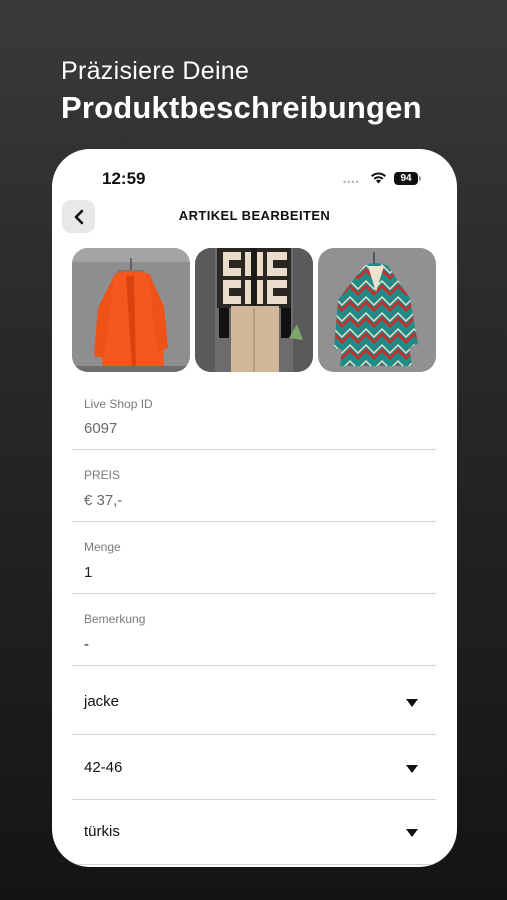  What do you see at coordinates (241, 107) in the screenshot?
I see `headline-title: Produktbeschreibungen` at bounding box center [241, 107].